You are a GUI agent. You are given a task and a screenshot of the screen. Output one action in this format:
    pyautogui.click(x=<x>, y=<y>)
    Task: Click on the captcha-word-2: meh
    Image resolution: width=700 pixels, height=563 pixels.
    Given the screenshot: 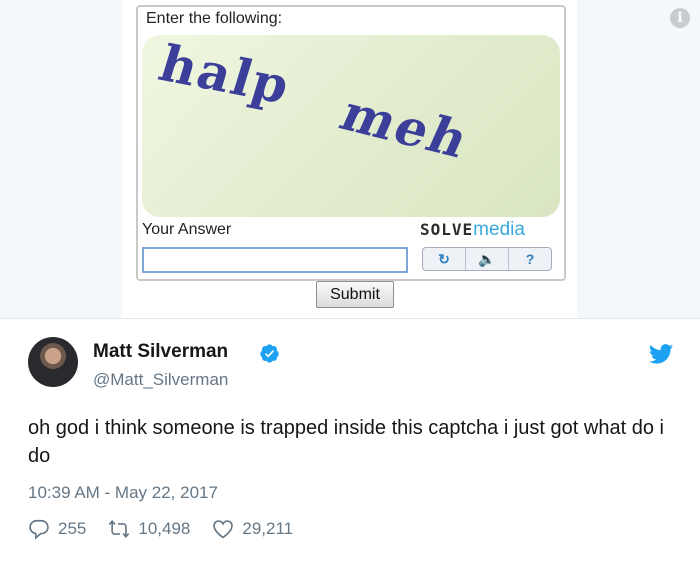 What is the action you would take?
    pyautogui.click(x=405, y=126)
    